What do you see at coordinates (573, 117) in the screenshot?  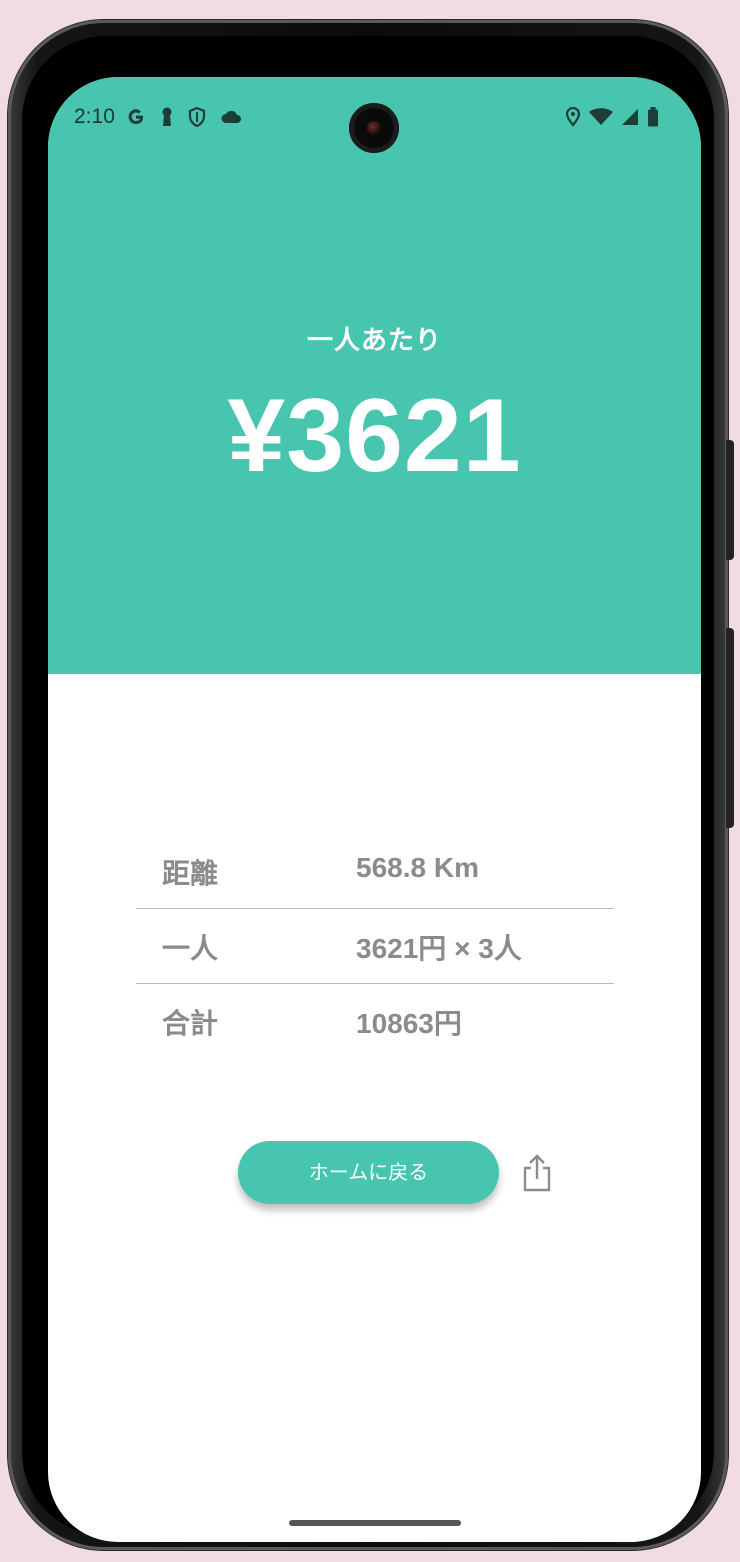 I see `location-icon` at bounding box center [573, 117].